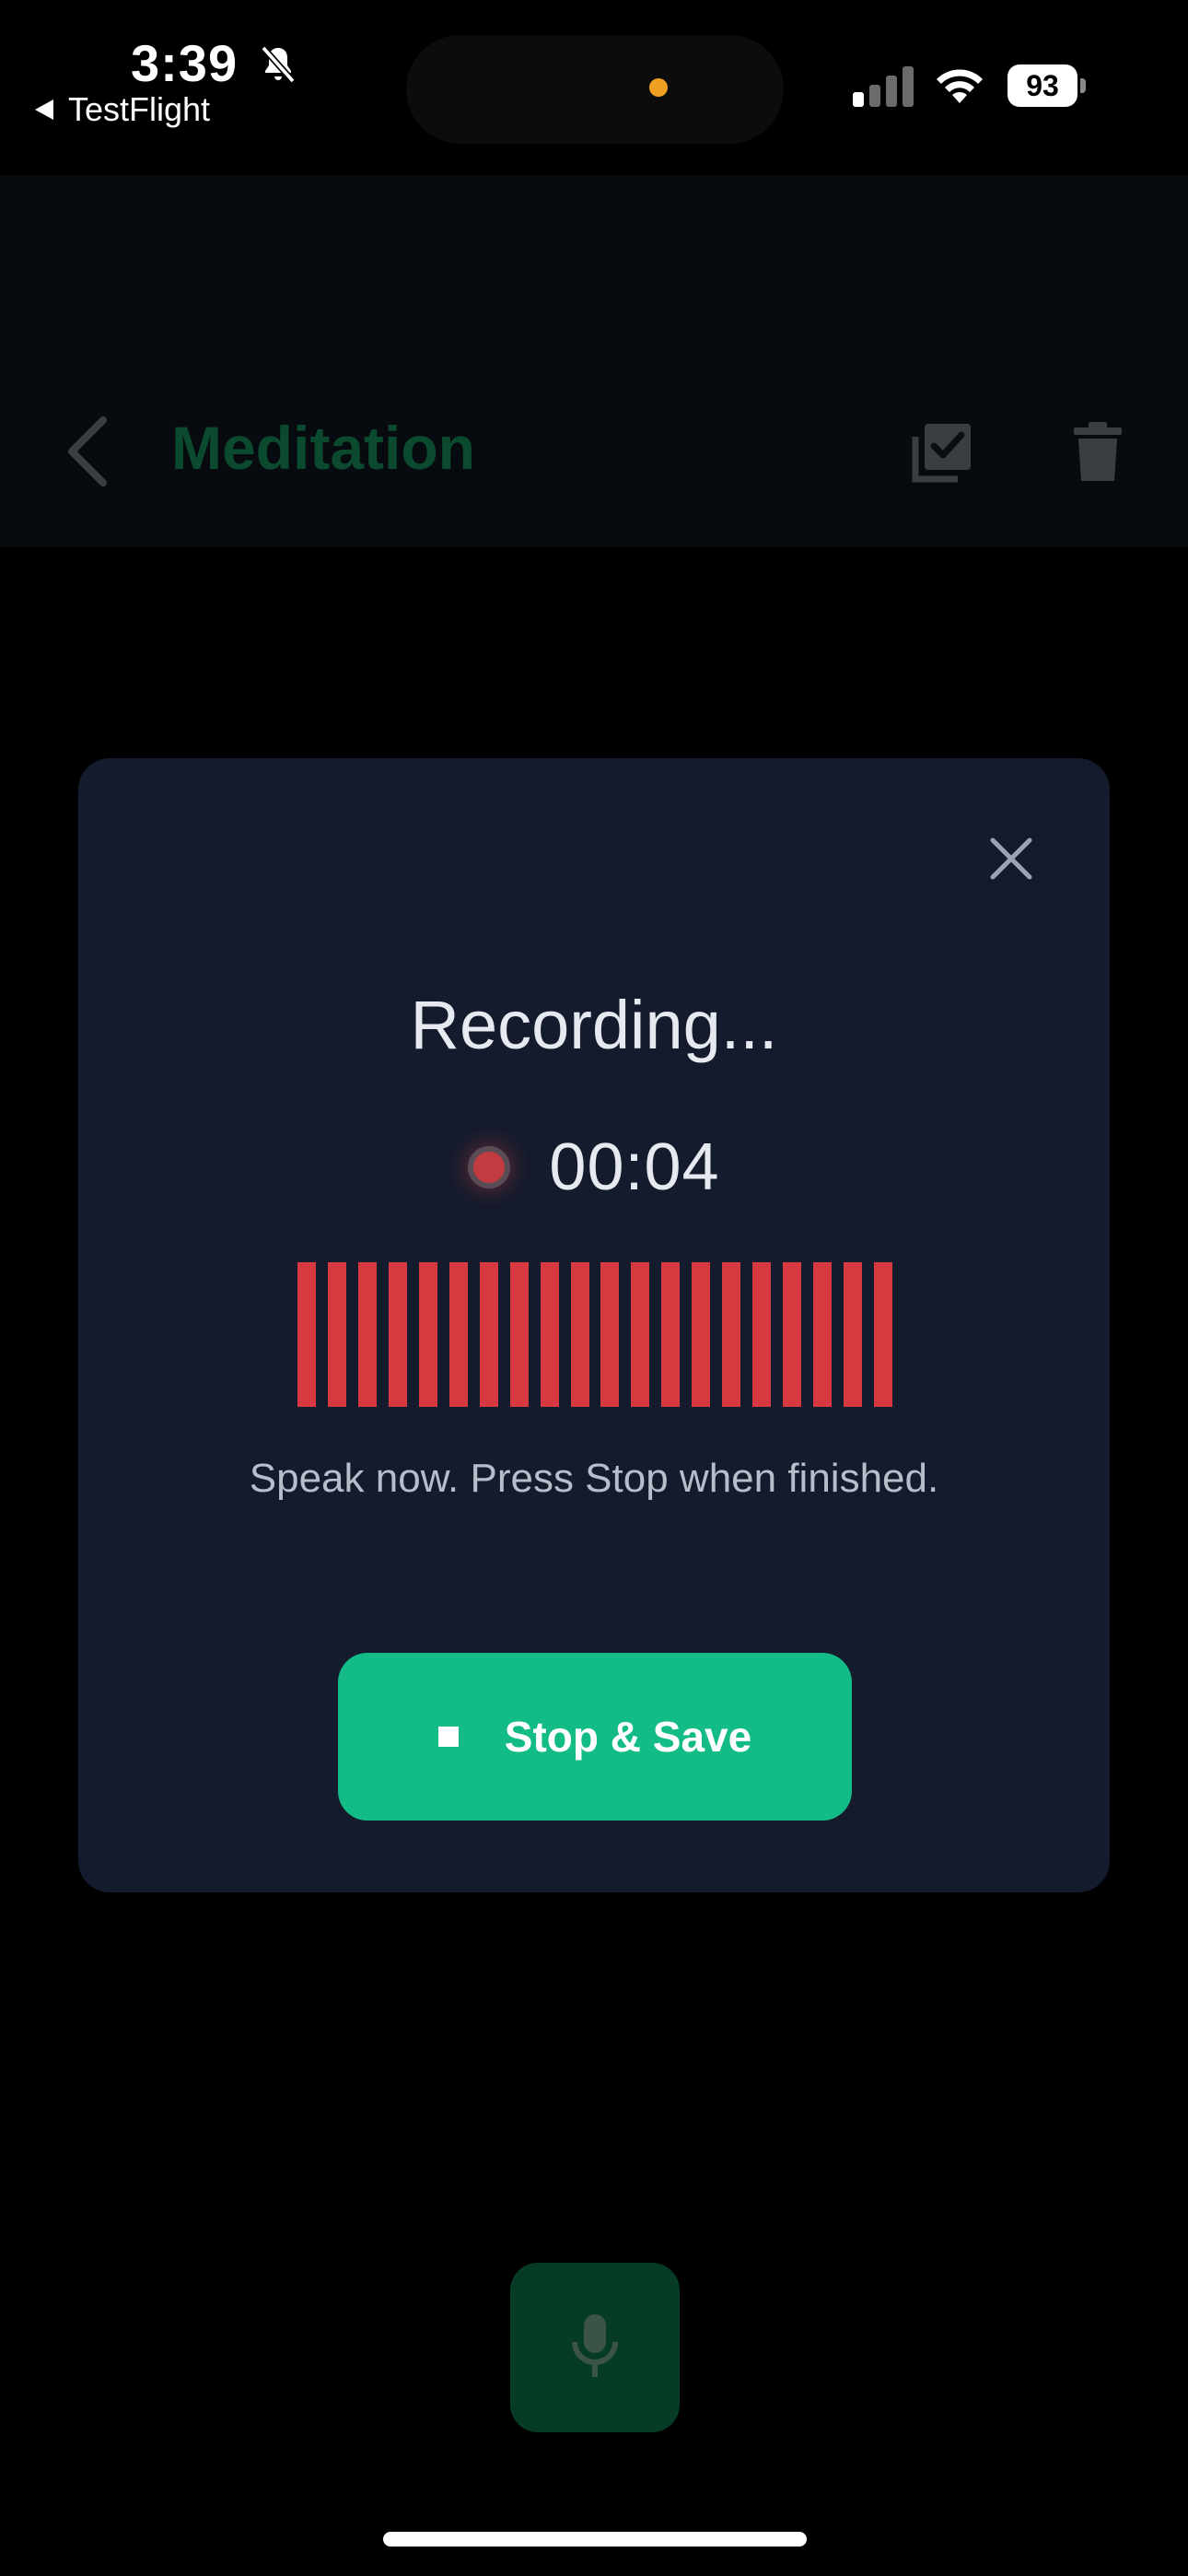  Describe the element at coordinates (634, 1167) in the screenshot. I see `recording-timer: 00:04` at that location.